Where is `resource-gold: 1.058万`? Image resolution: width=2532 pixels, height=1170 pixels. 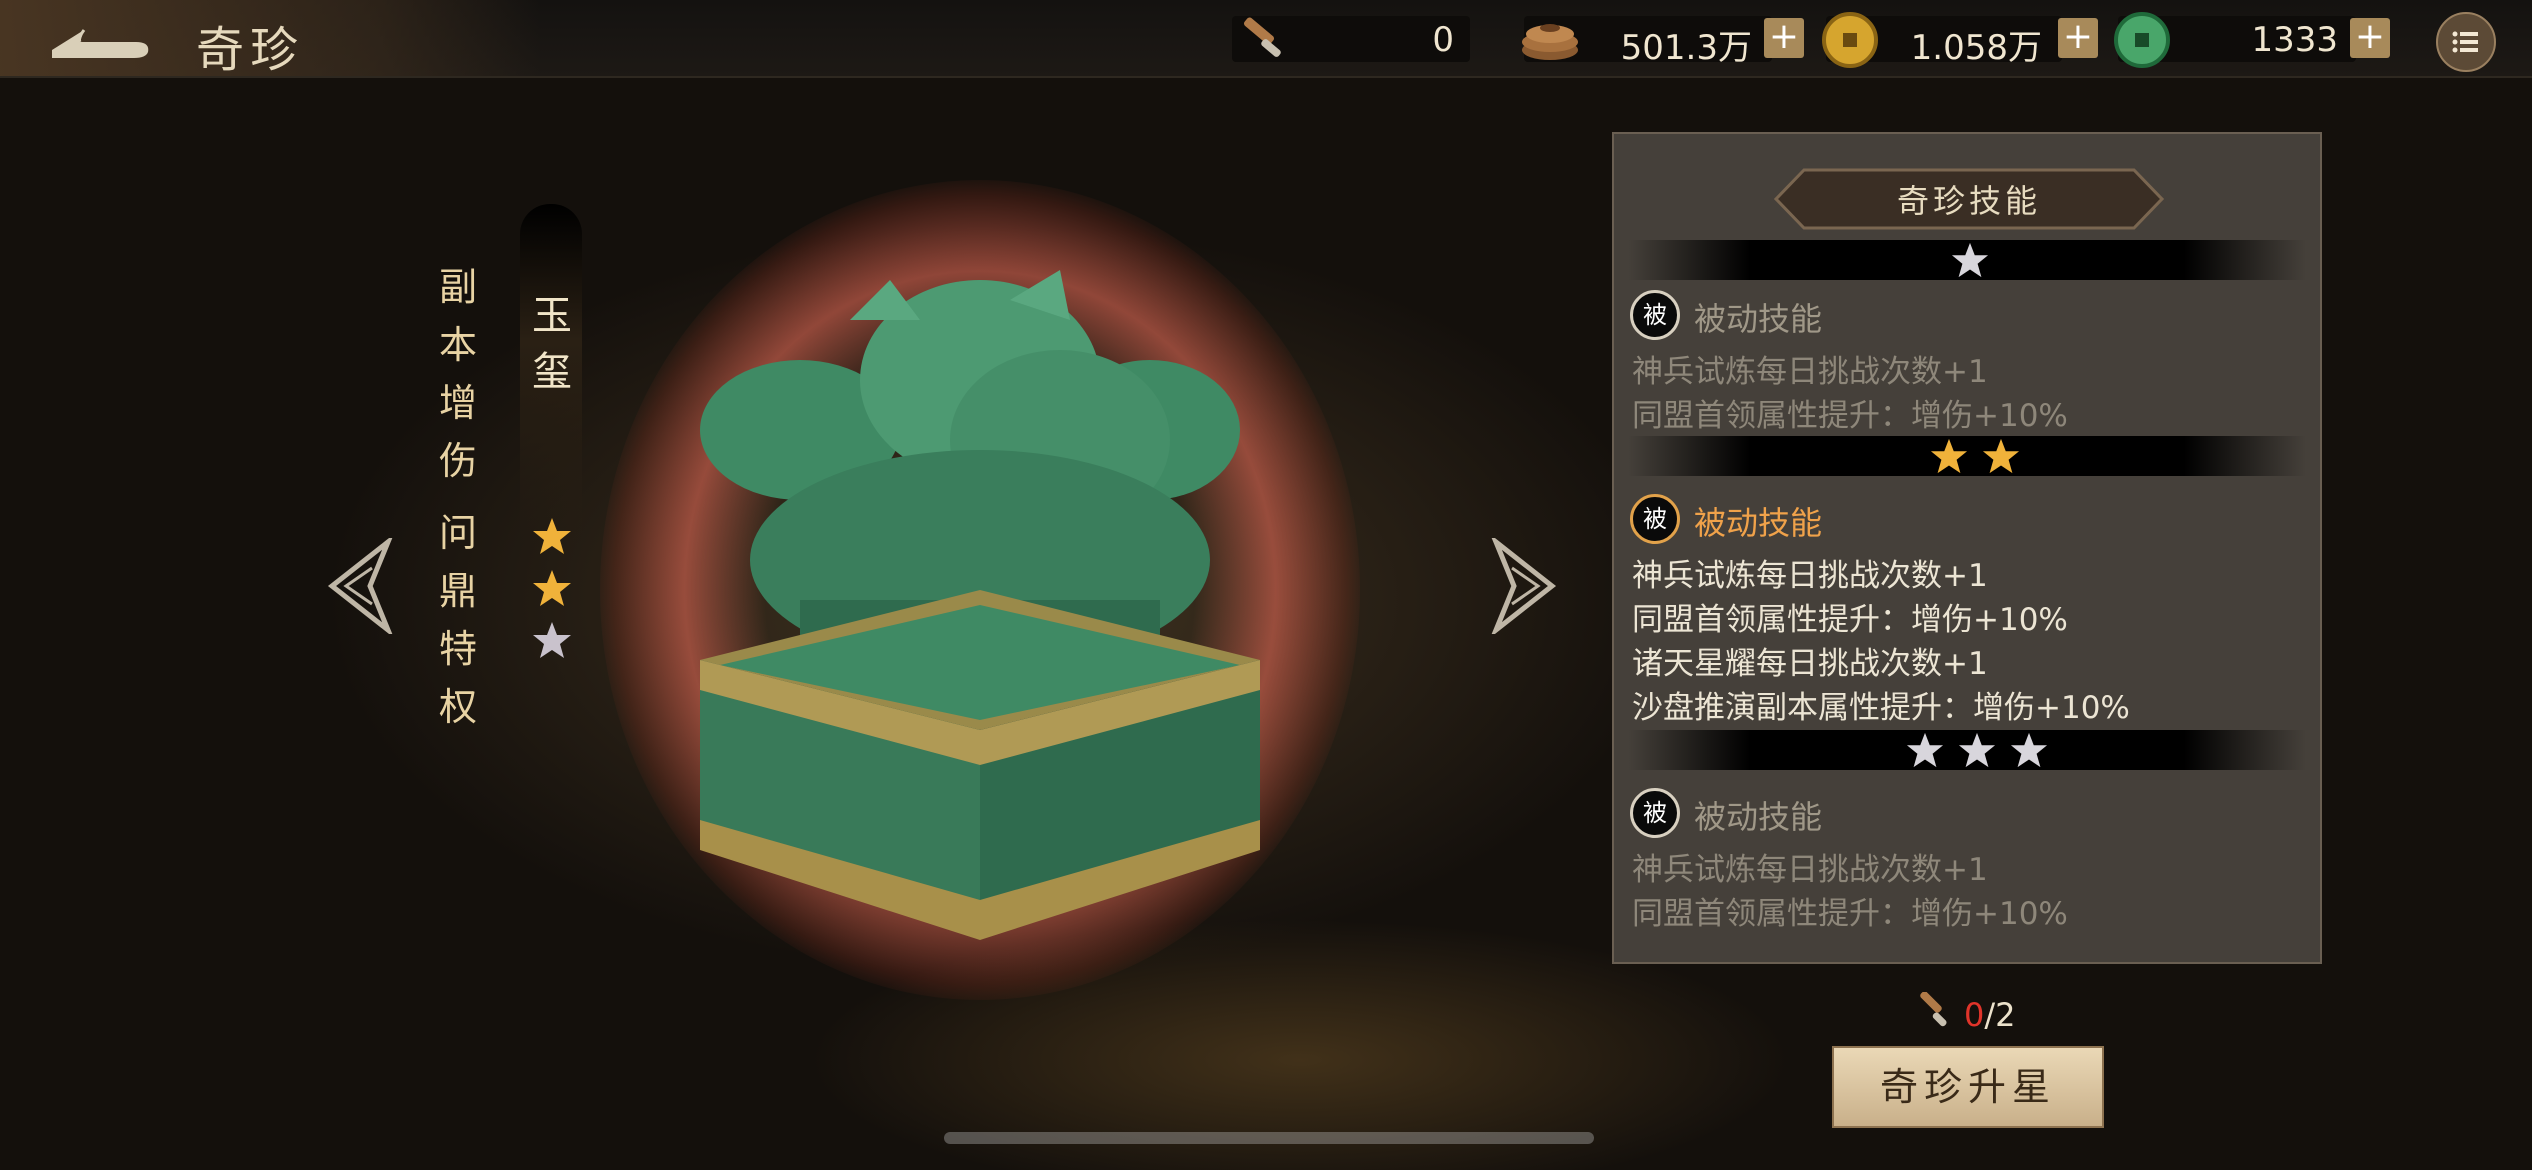
resource-gold: 1.058万 is located at coordinates (1942, 40).